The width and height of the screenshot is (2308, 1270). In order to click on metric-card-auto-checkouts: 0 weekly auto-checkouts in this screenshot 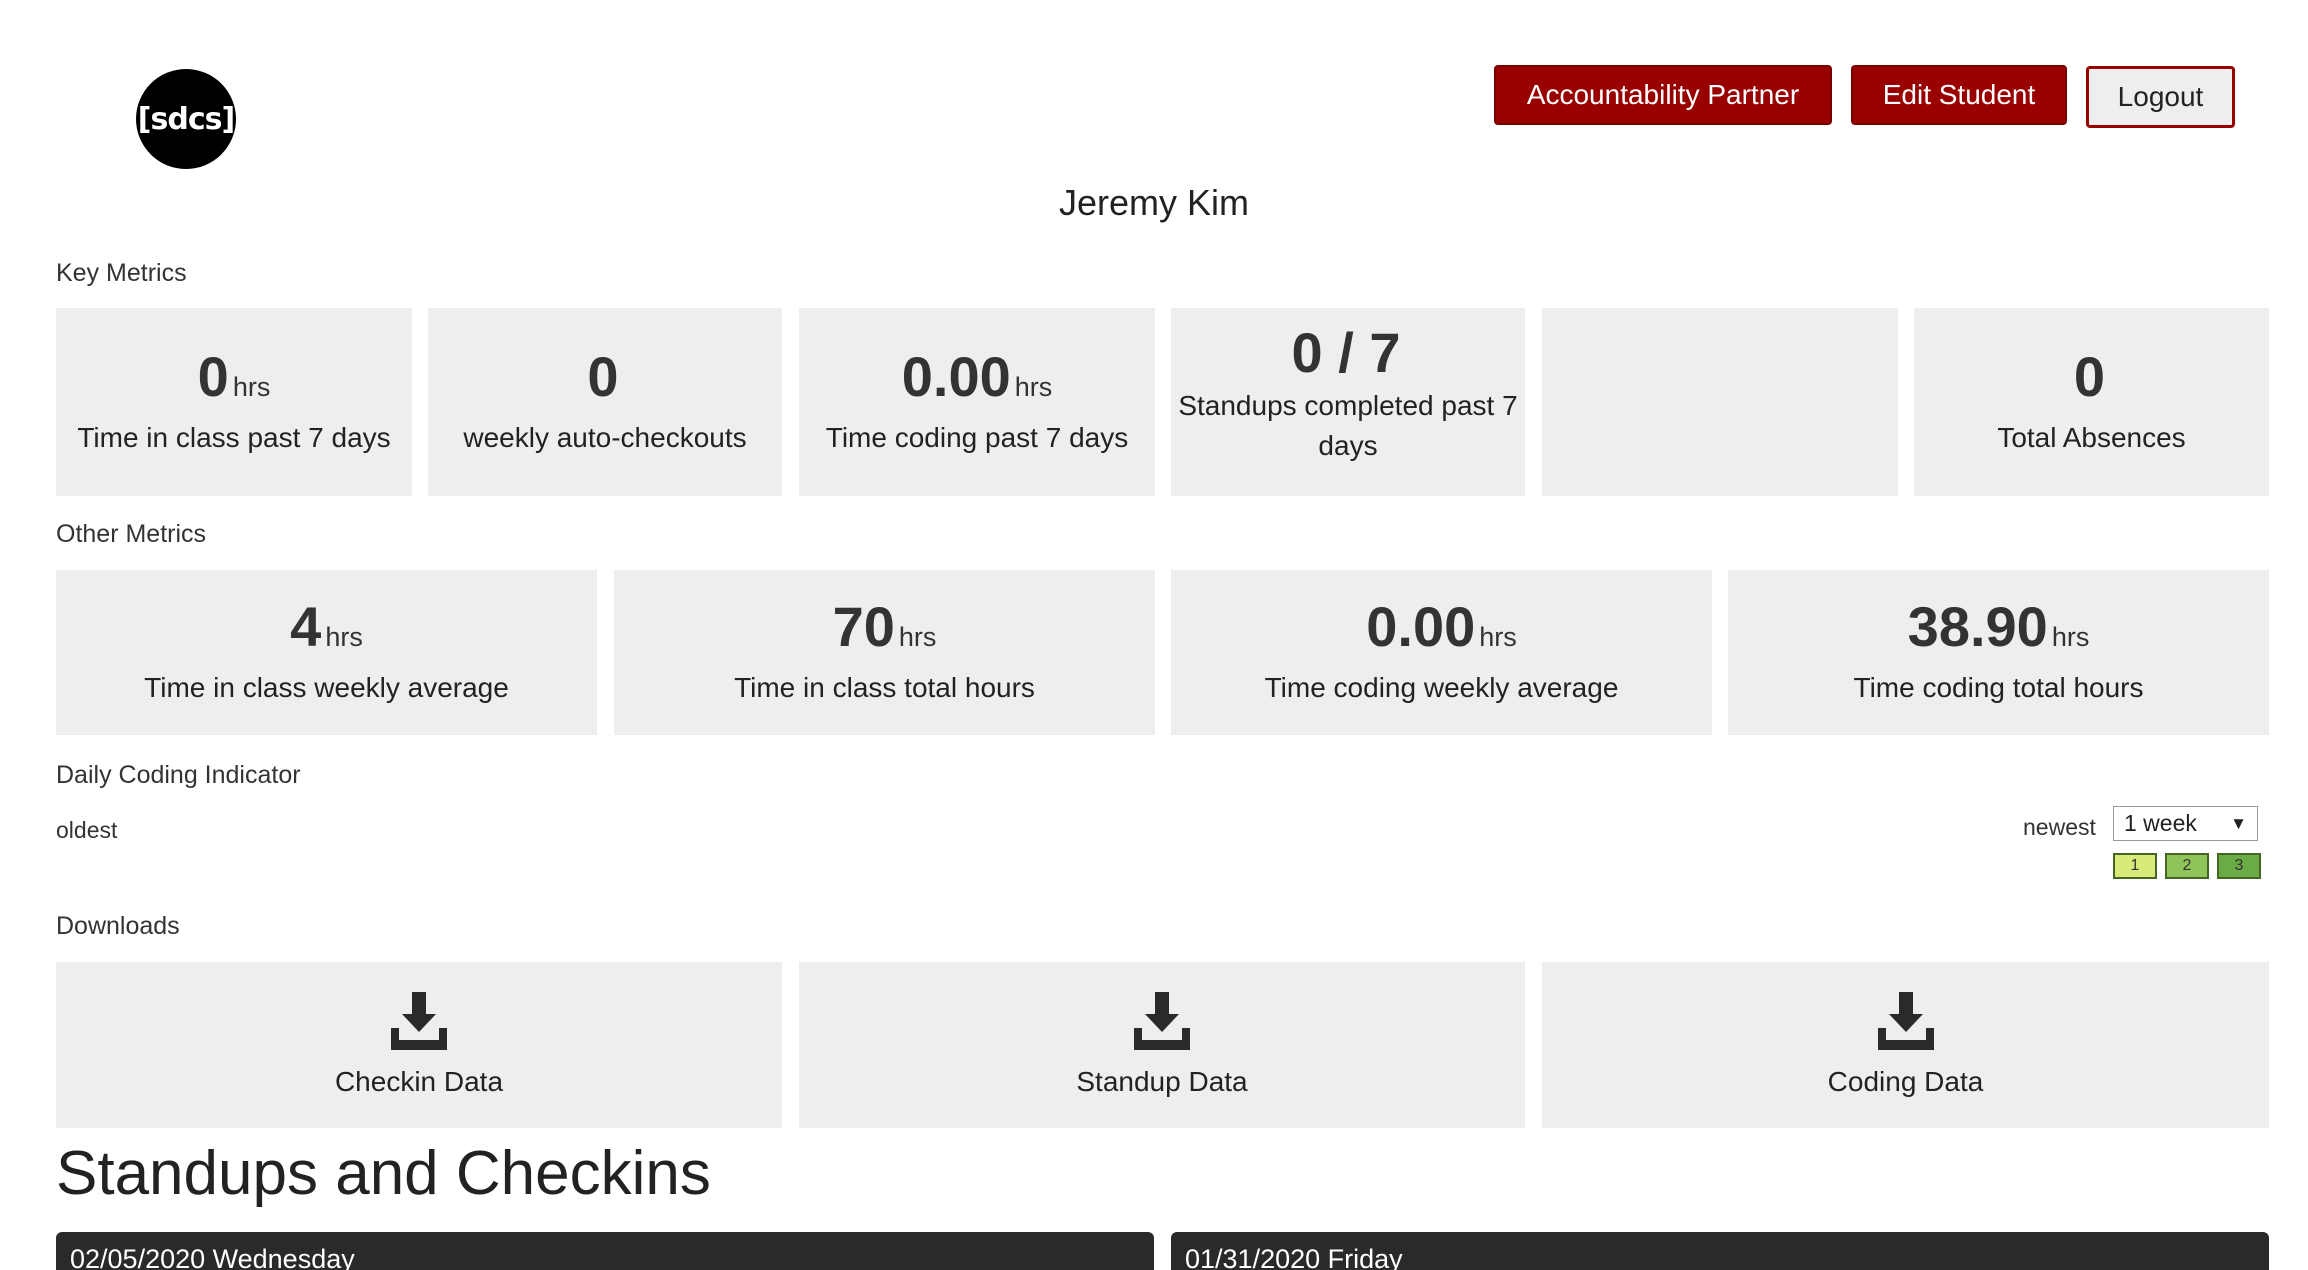, I will do `click(605, 402)`.